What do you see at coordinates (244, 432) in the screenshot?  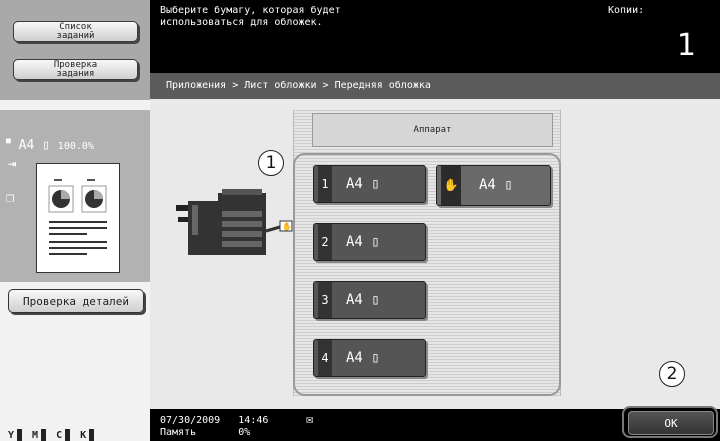 I see `memory-value: 0%` at bounding box center [244, 432].